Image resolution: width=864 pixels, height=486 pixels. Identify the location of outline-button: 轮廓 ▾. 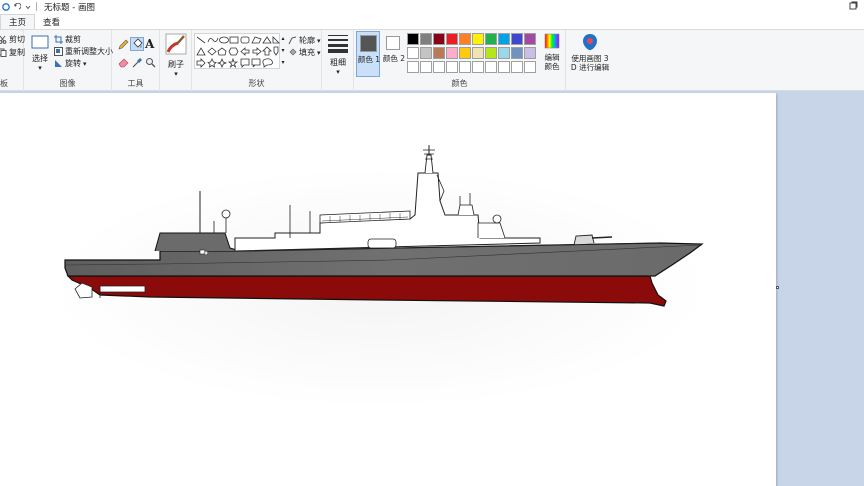
(304, 40).